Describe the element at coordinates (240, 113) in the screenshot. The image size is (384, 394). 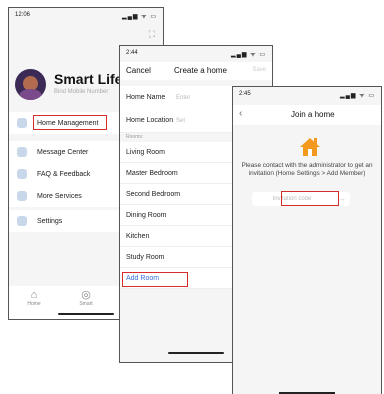
I see `back-chevron-icon: ‹` at that location.